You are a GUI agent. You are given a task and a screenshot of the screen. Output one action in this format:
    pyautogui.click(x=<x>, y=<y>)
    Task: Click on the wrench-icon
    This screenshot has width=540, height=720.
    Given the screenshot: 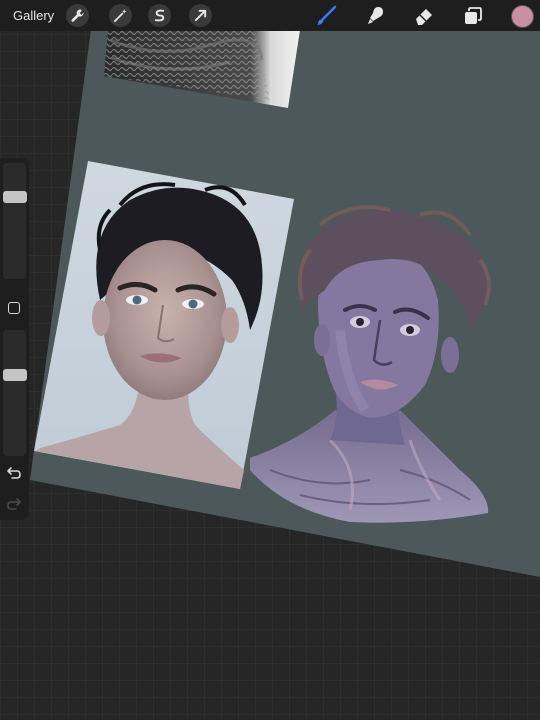 What is the action you would take?
    pyautogui.click(x=77, y=15)
    